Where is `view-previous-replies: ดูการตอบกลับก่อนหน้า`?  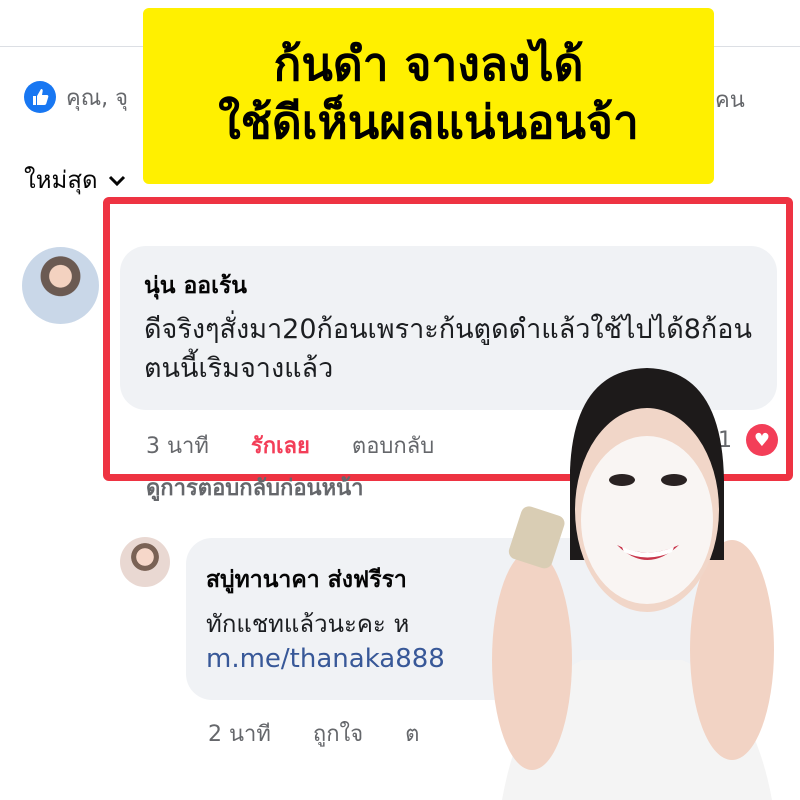
view-previous-replies: ดูการตอบกลับก่อนหน้า is located at coordinates (254, 487).